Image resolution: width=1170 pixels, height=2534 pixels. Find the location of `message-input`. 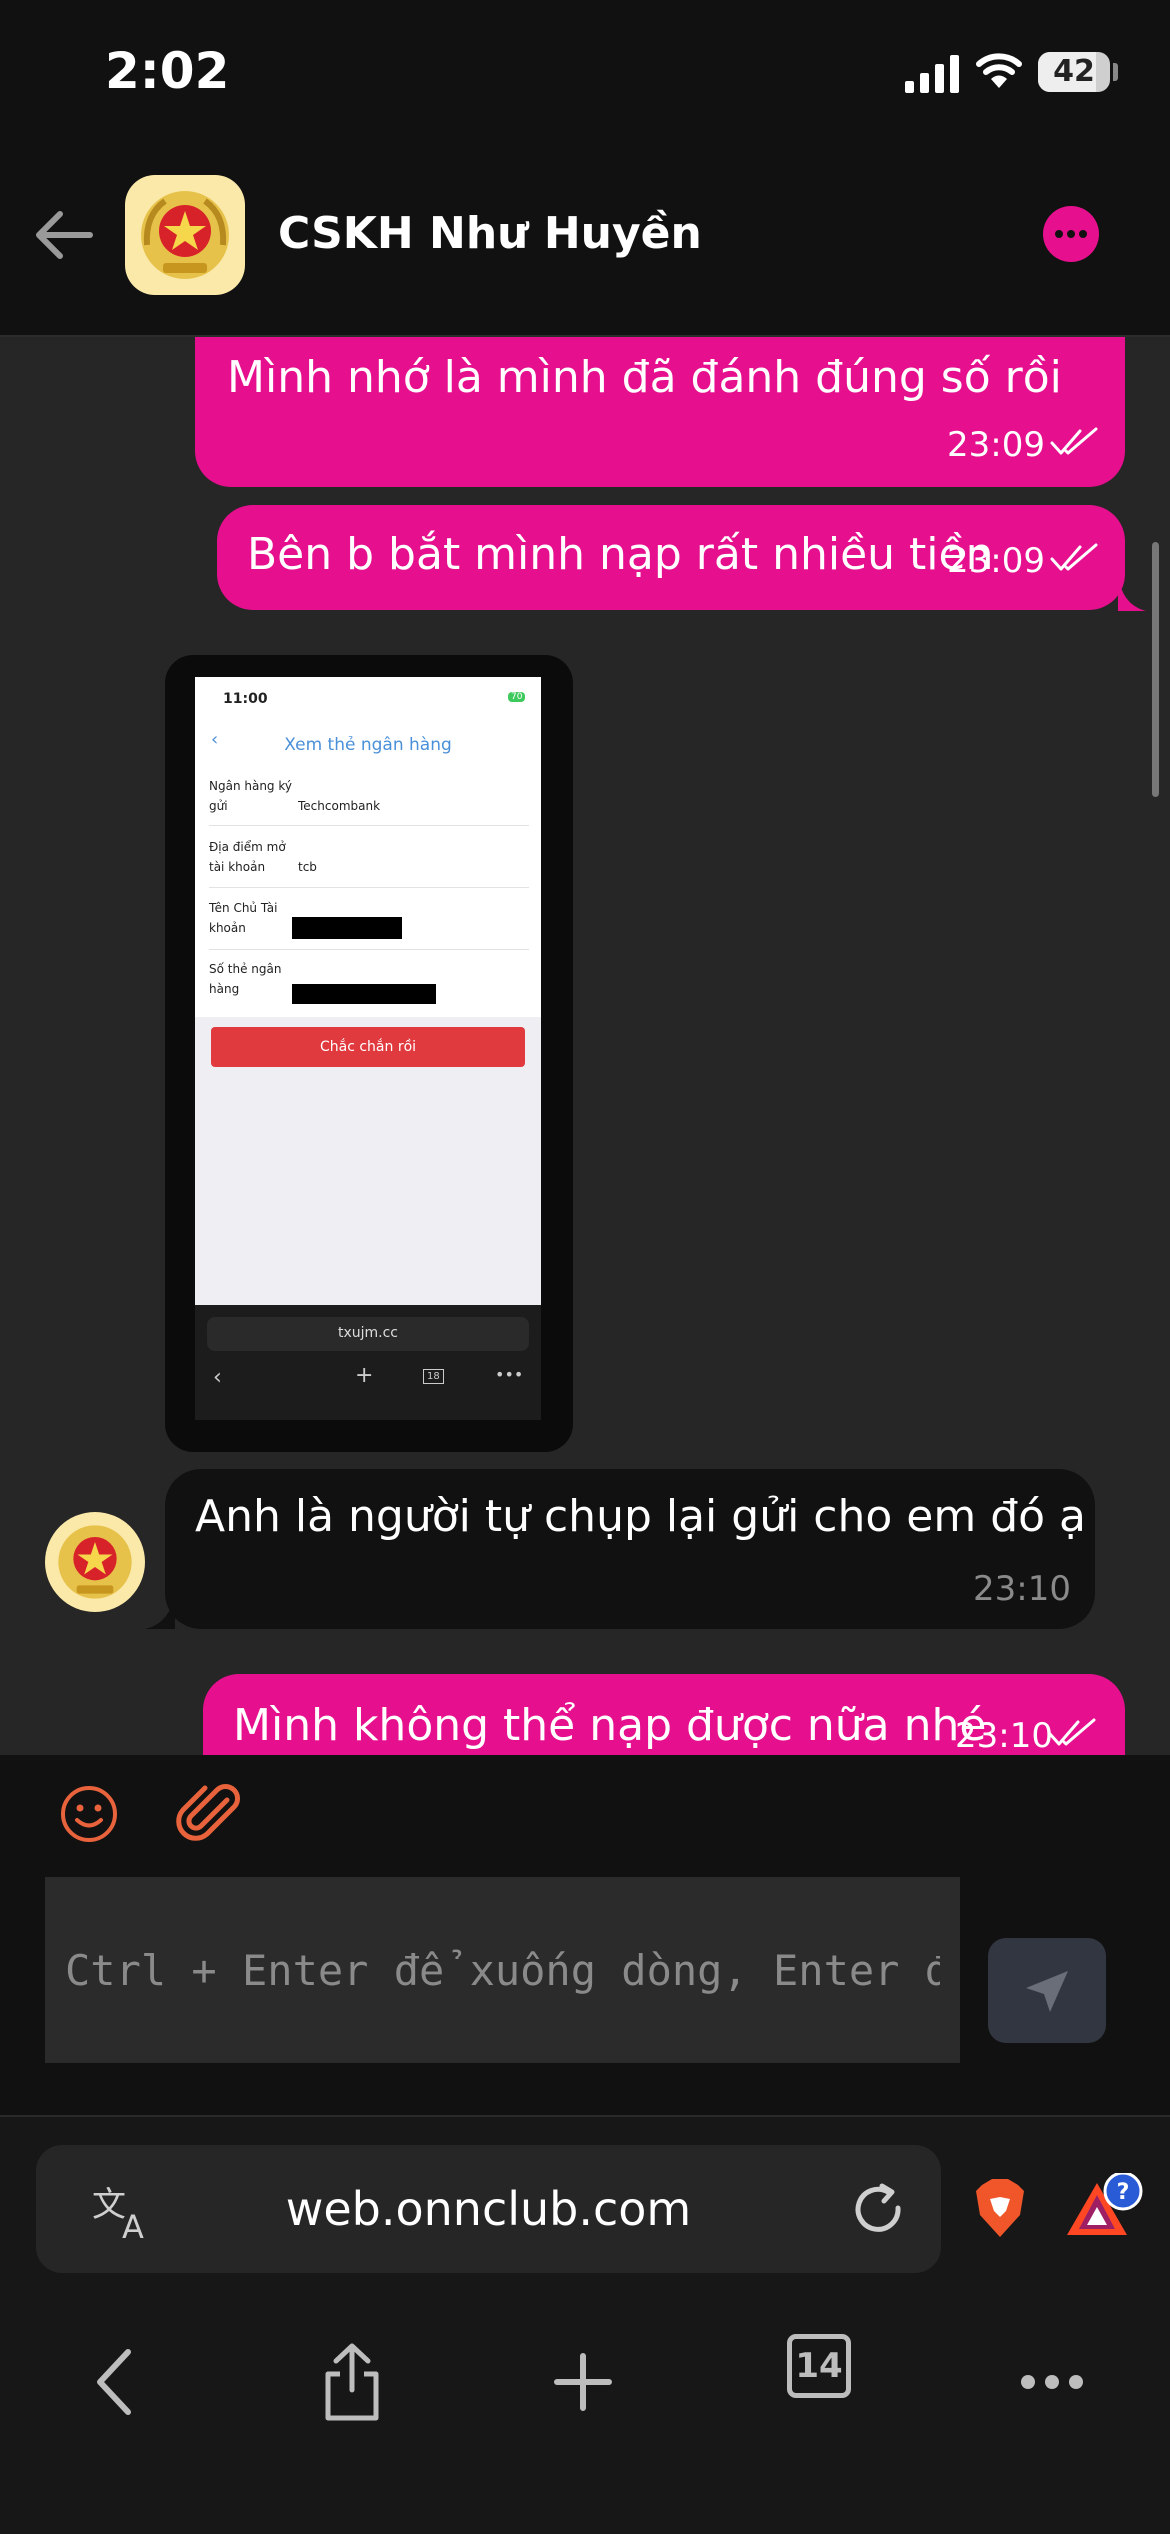

message-input is located at coordinates (502, 1970).